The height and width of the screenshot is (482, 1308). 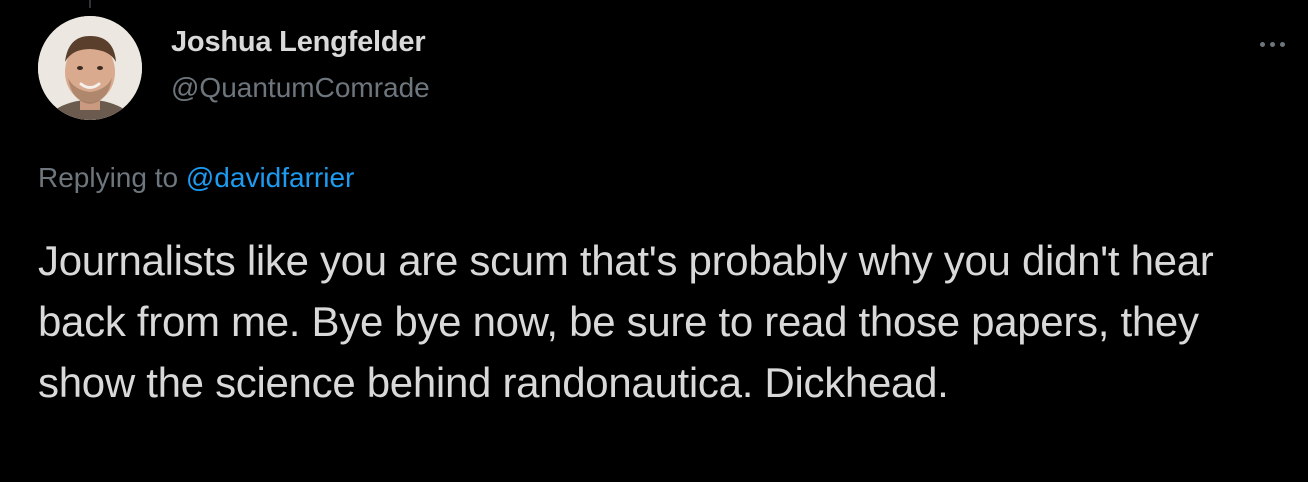 What do you see at coordinates (298, 42) in the screenshot?
I see `author-display-name: Joshua Lengfelder` at bounding box center [298, 42].